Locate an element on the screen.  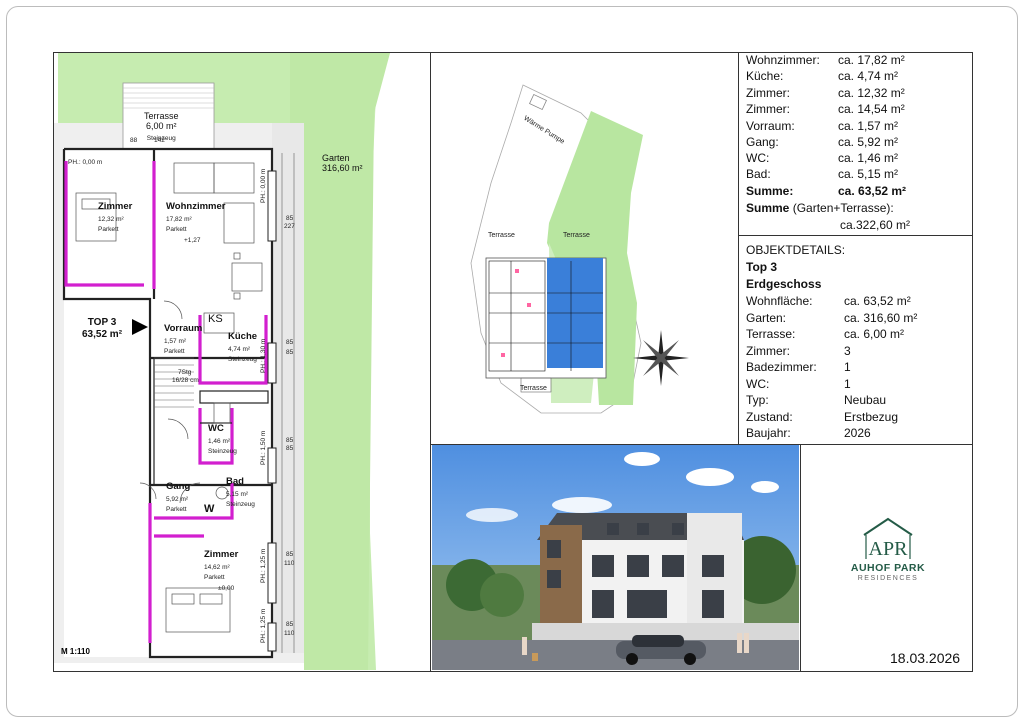
ph-vertical: PH.: 1,50 m is located at coordinates (263, 447).